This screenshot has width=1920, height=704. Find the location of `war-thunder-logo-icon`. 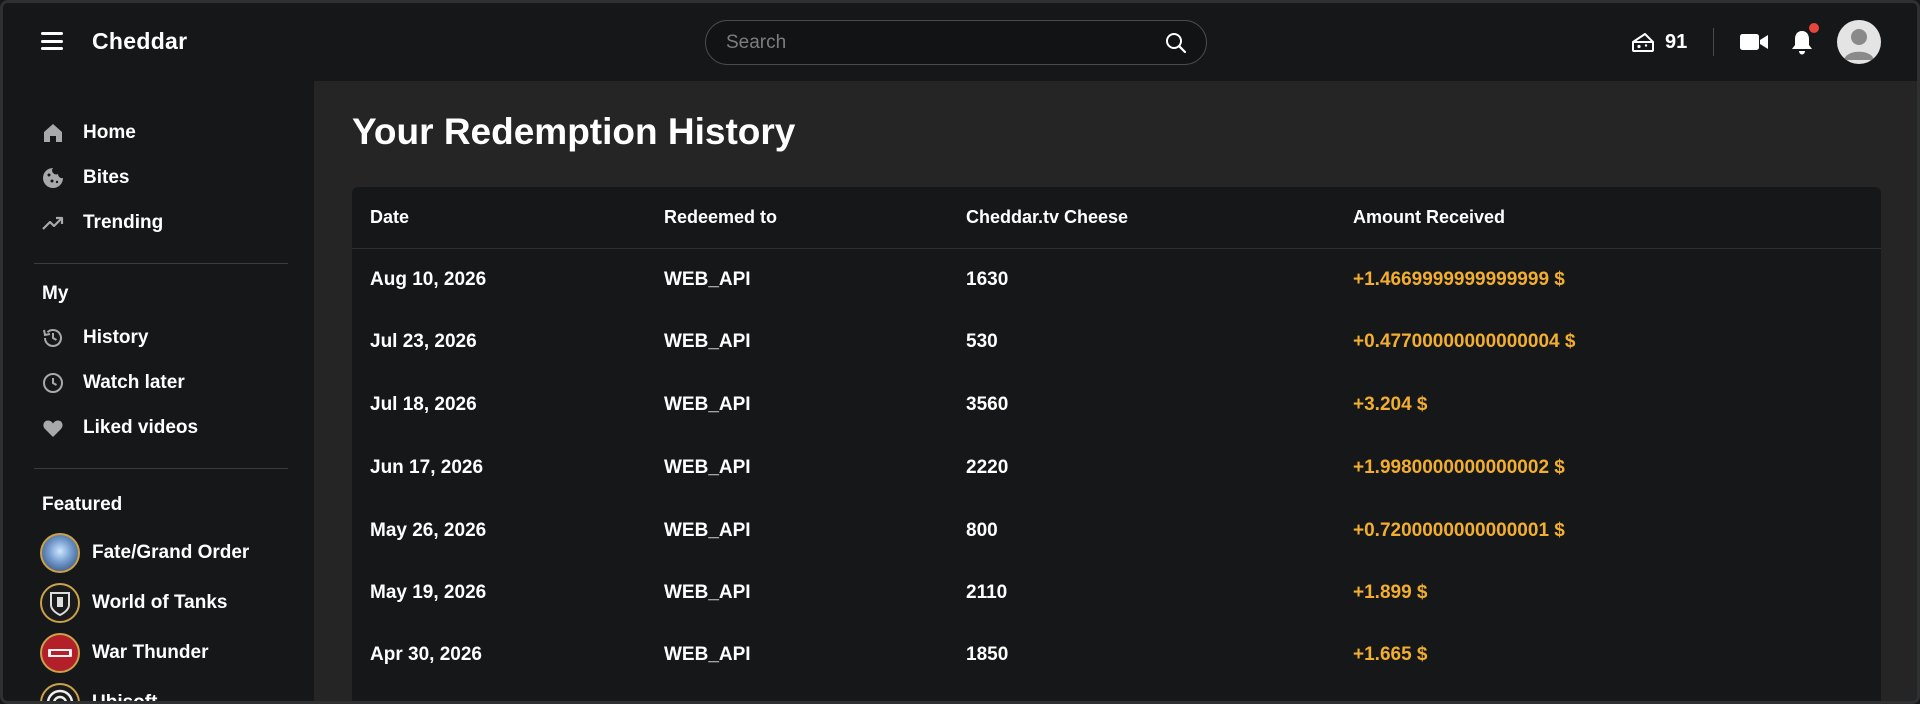

war-thunder-logo-icon is located at coordinates (60, 653).